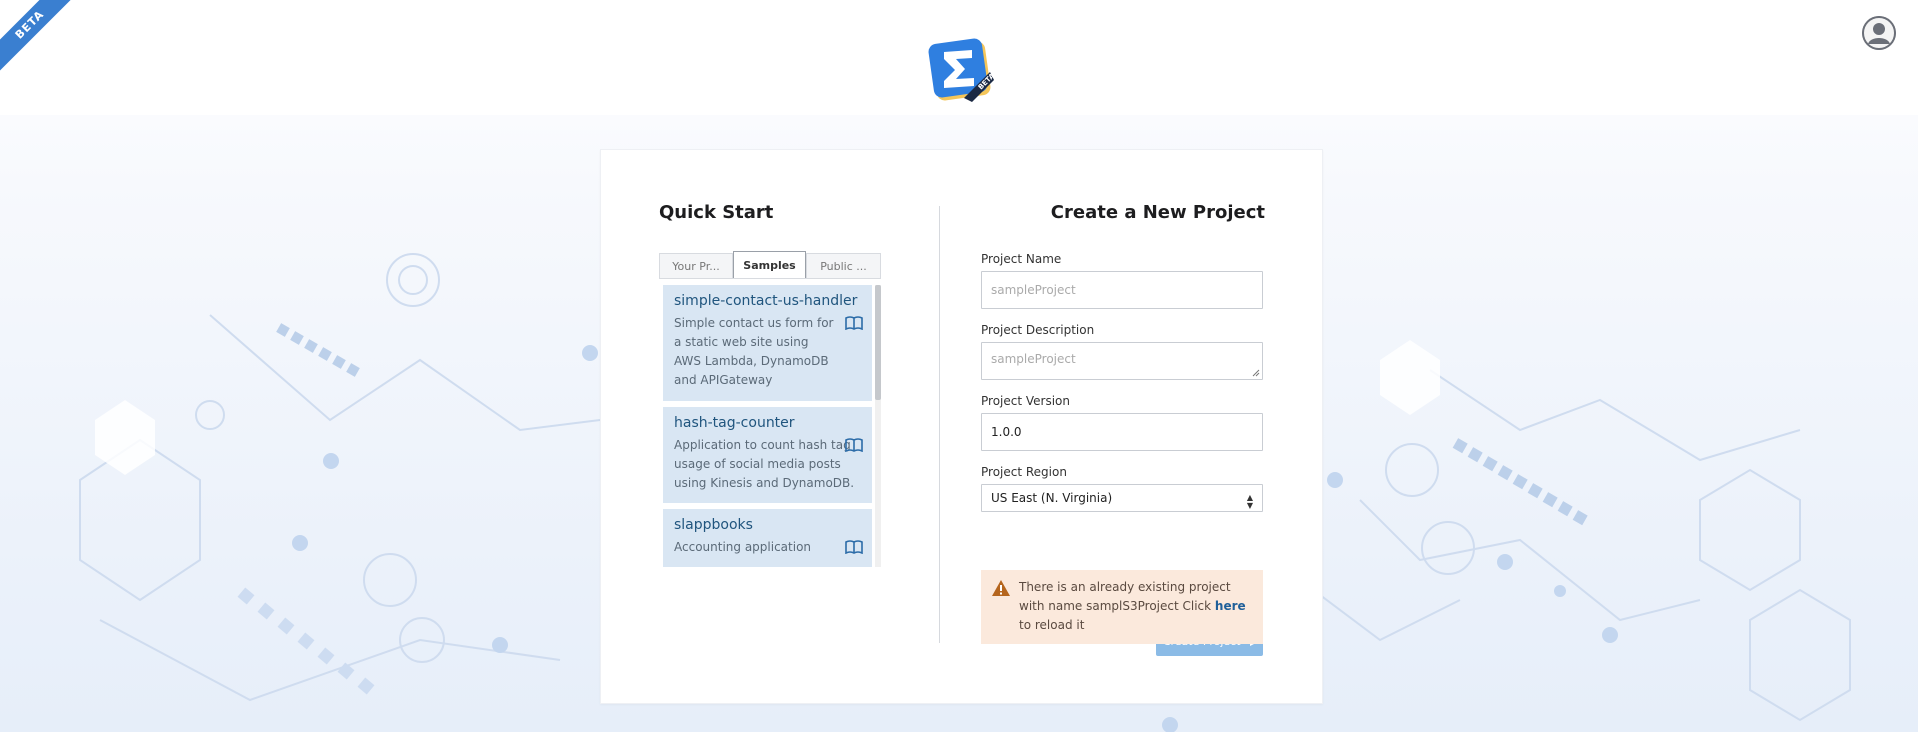 Image resolution: width=1918 pixels, height=732 pixels. What do you see at coordinates (1256, 373) in the screenshot?
I see `resize-grip-icon` at bounding box center [1256, 373].